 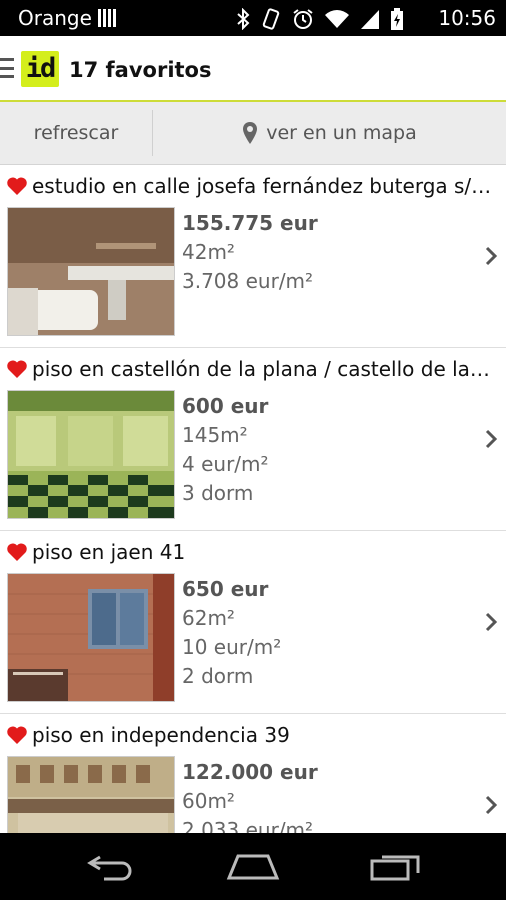 I want to click on listing-info: 122.000 eur 60m² 2.033 eur/m², so click(x=250, y=795).